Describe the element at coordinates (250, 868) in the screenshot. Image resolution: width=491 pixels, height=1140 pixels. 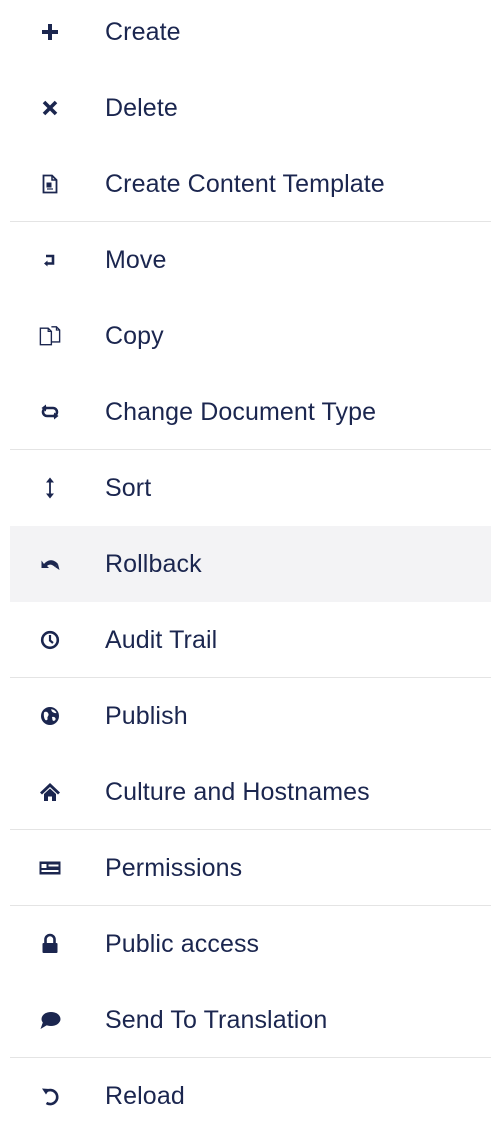
I see `menu-item-permissions: Permissions` at that location.